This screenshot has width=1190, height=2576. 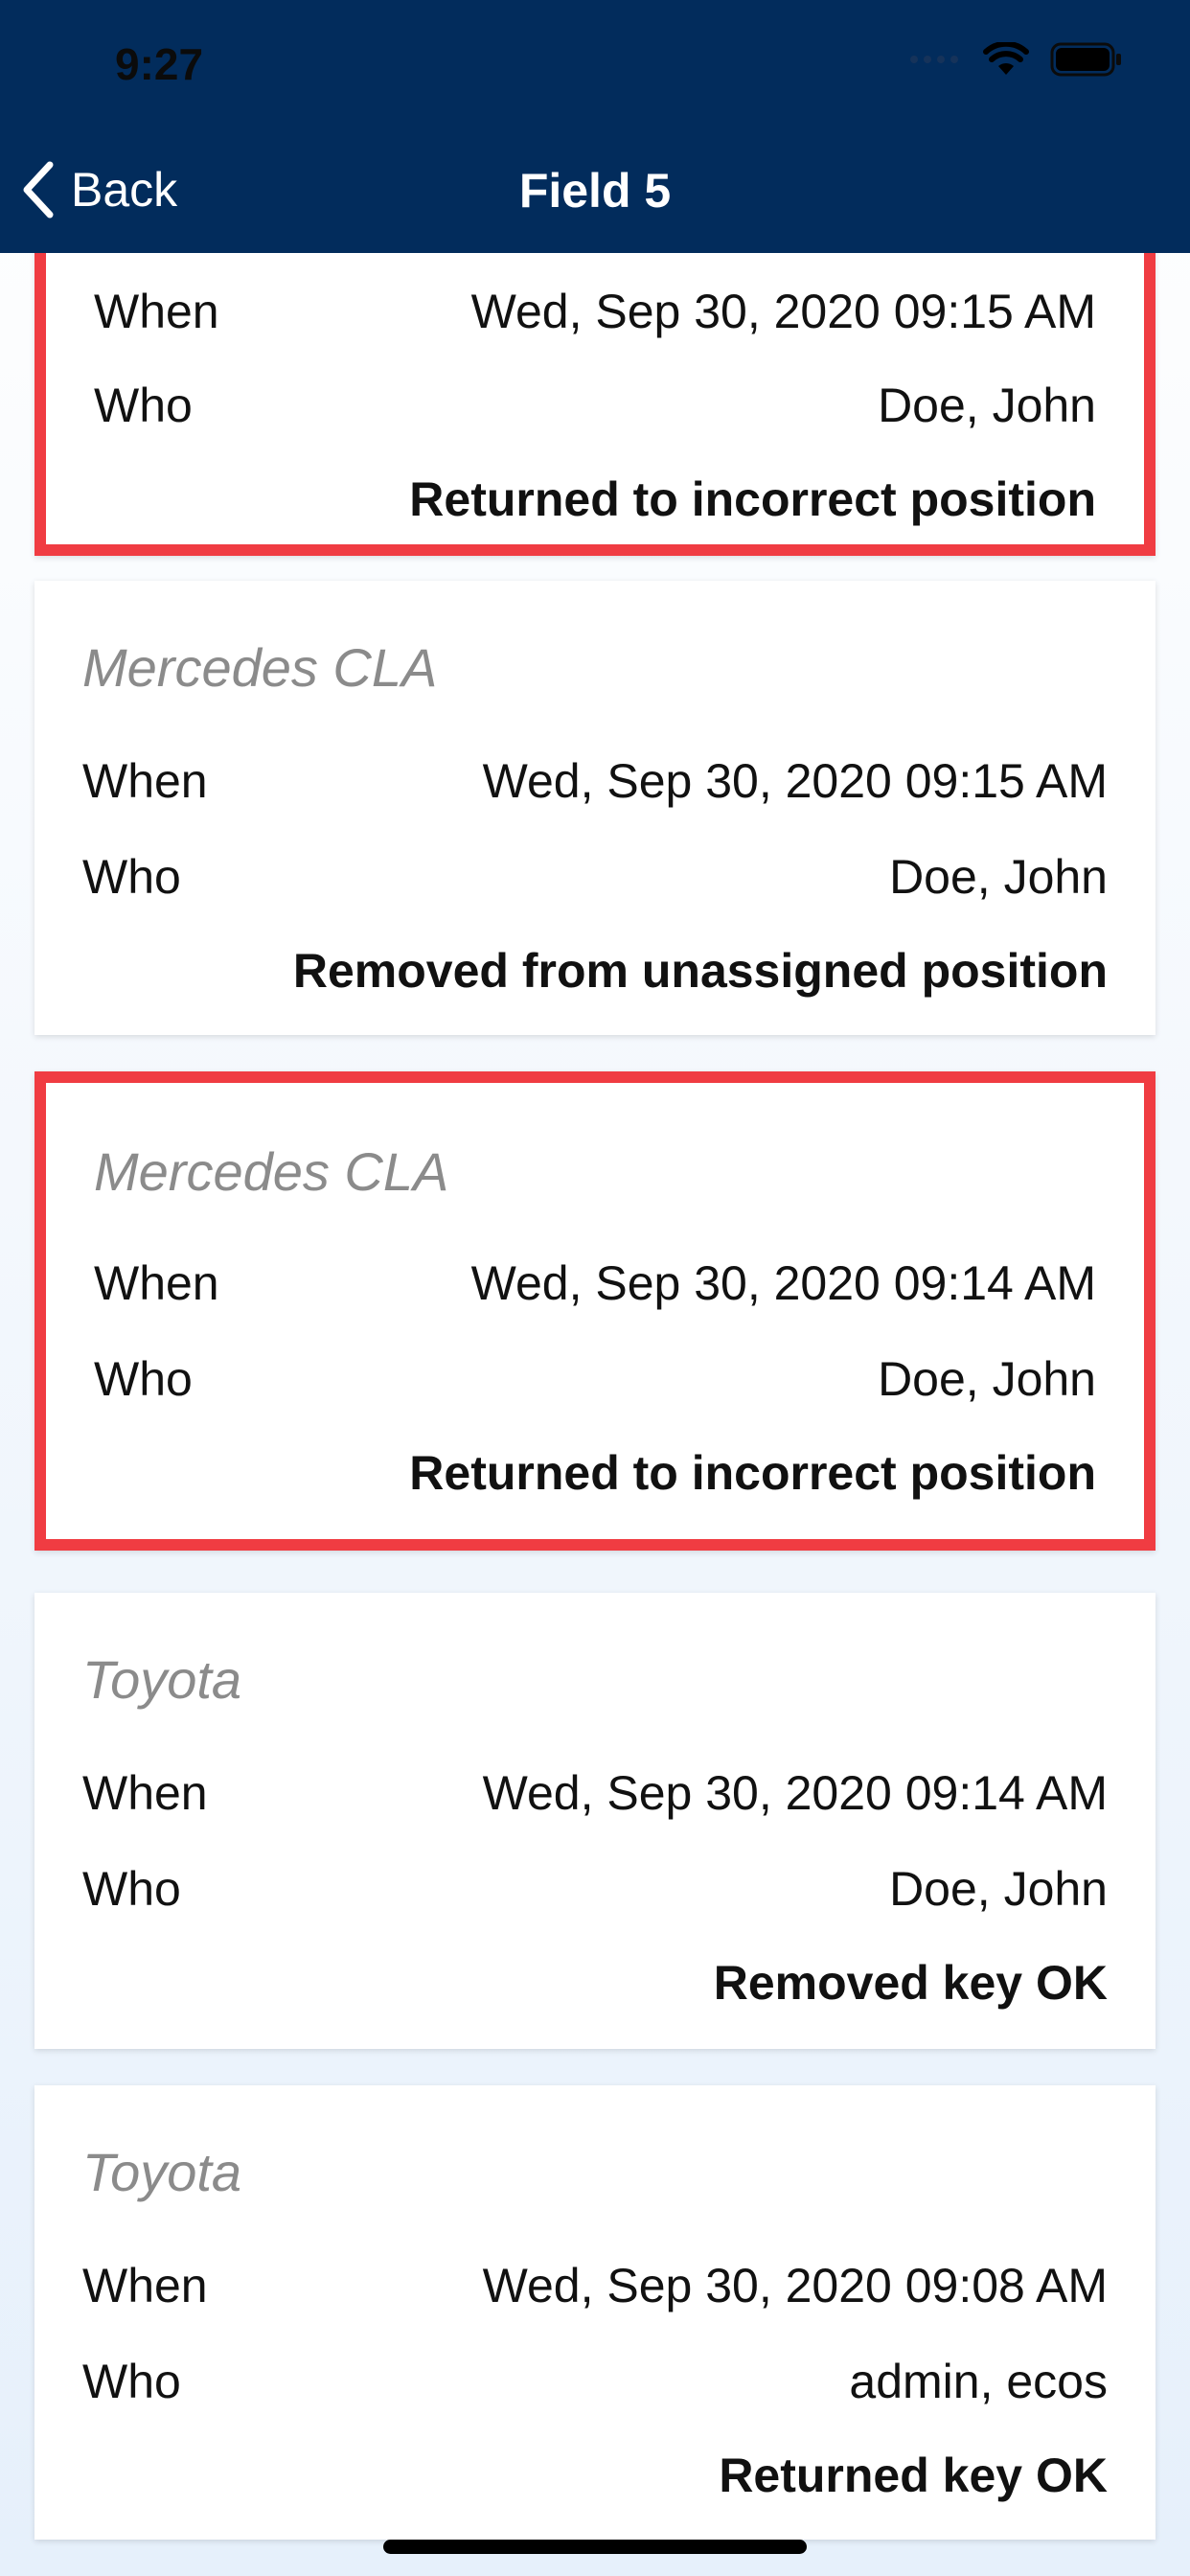 I want to click on when-row: When Wed, Sep 30, 2020 09:08 AM, so click(x=595, y=2285).